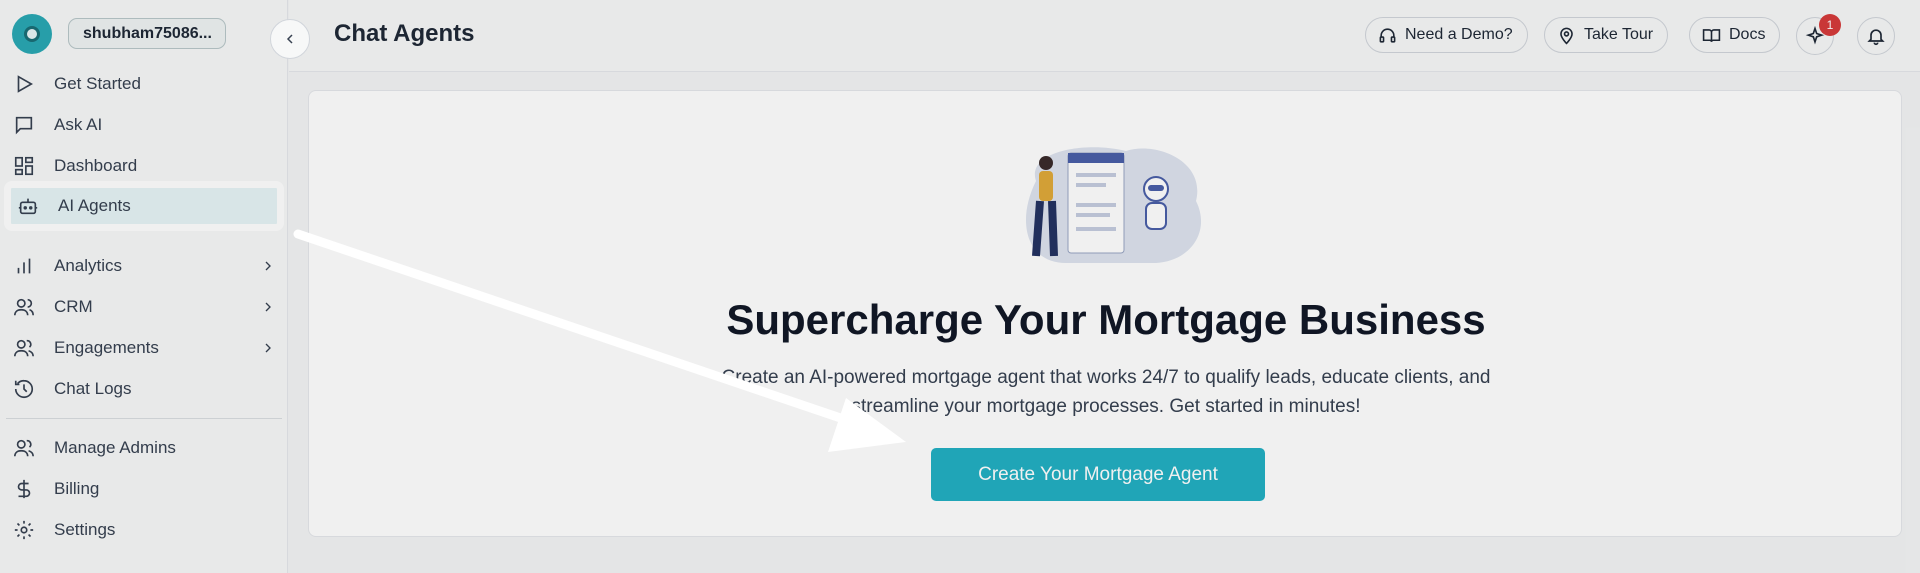  Describe the element at coordinates (144, 307) in the screenshot. I see `sidebar-item-crm: CRM` at that location.